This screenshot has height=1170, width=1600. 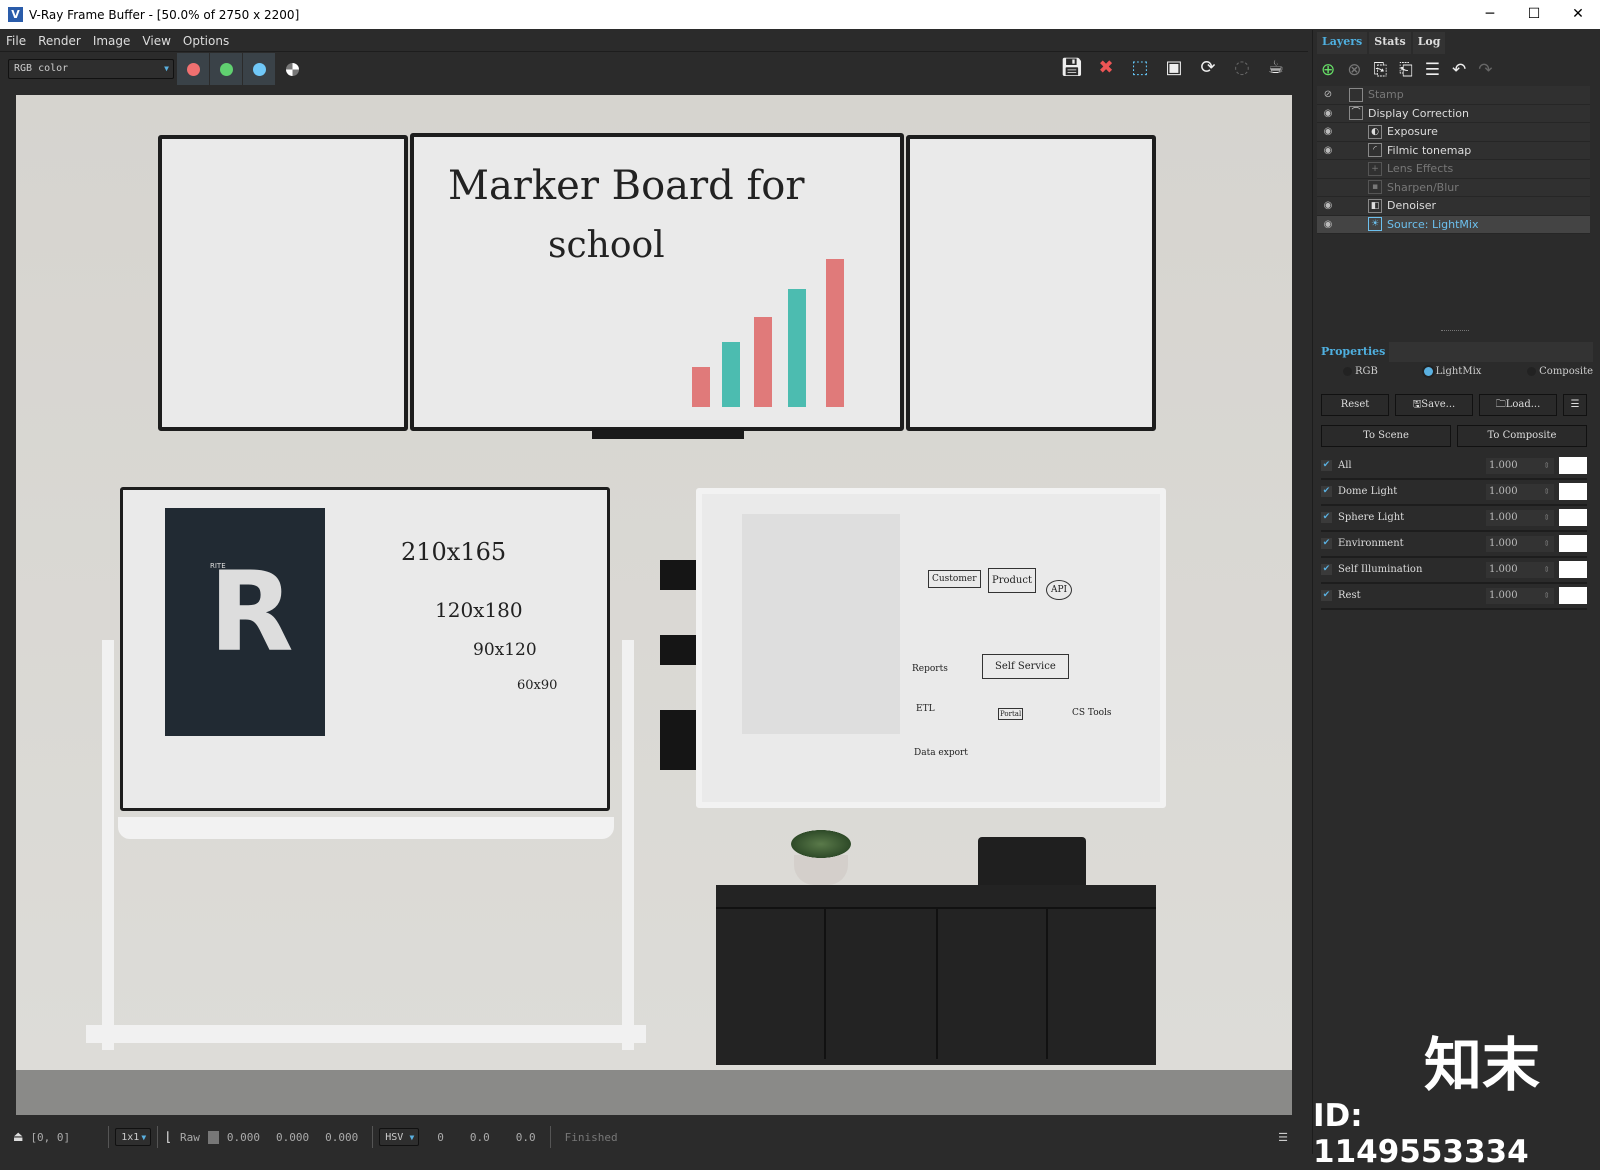 What do you see at coordinates (206, 41) in the screenshot?
I see `menu-options: Options` at bounding box center [206, 41].